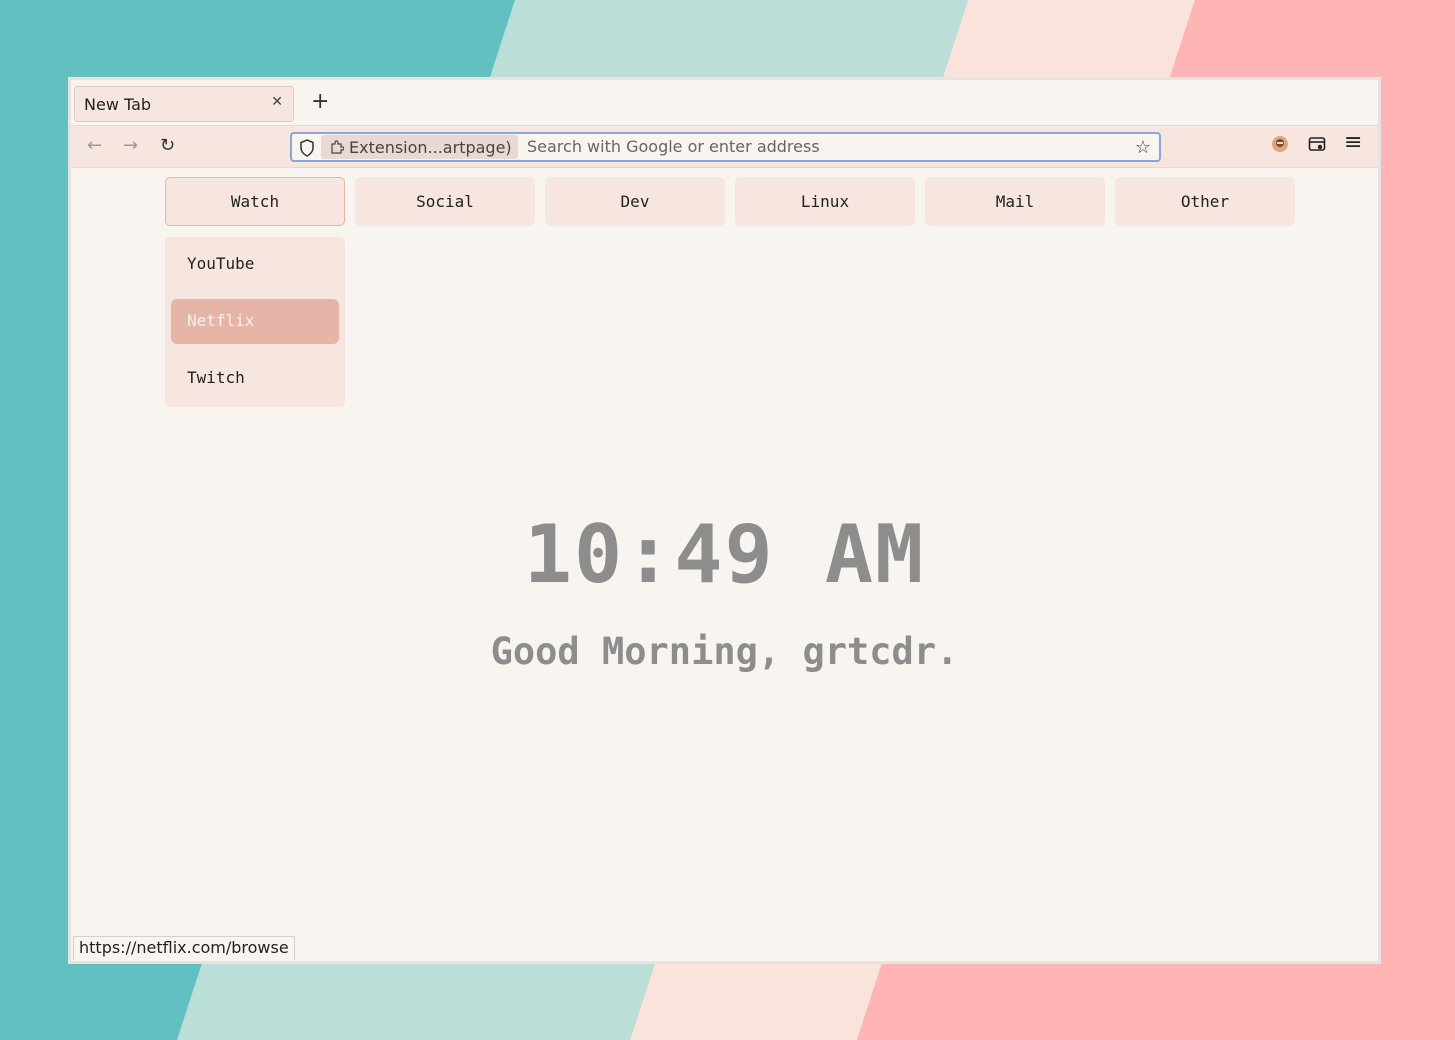 This screenshot has height=1040, width=1455. What do you see at coordinates (118, 104) in the screenshot?
I see `tab-title: New Tab` at bounding box center [118, 104].